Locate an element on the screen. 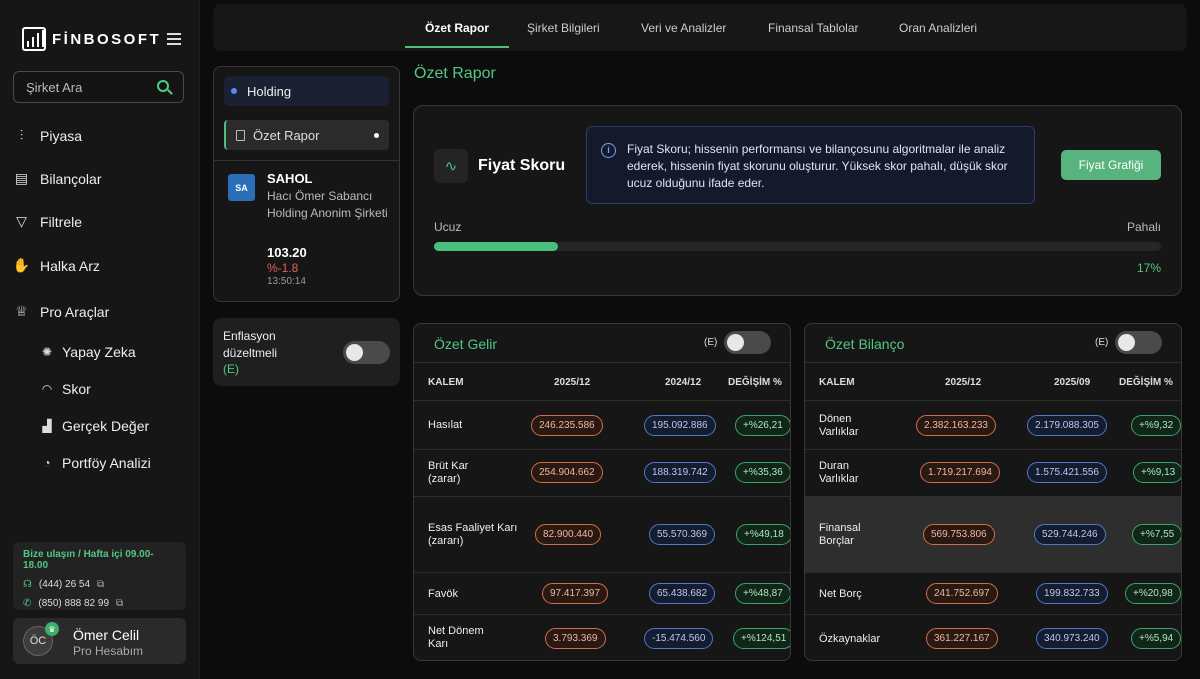 The image size is (1200, 679). row-label: Finansal Borçlar is located at coordinates (840, 534).